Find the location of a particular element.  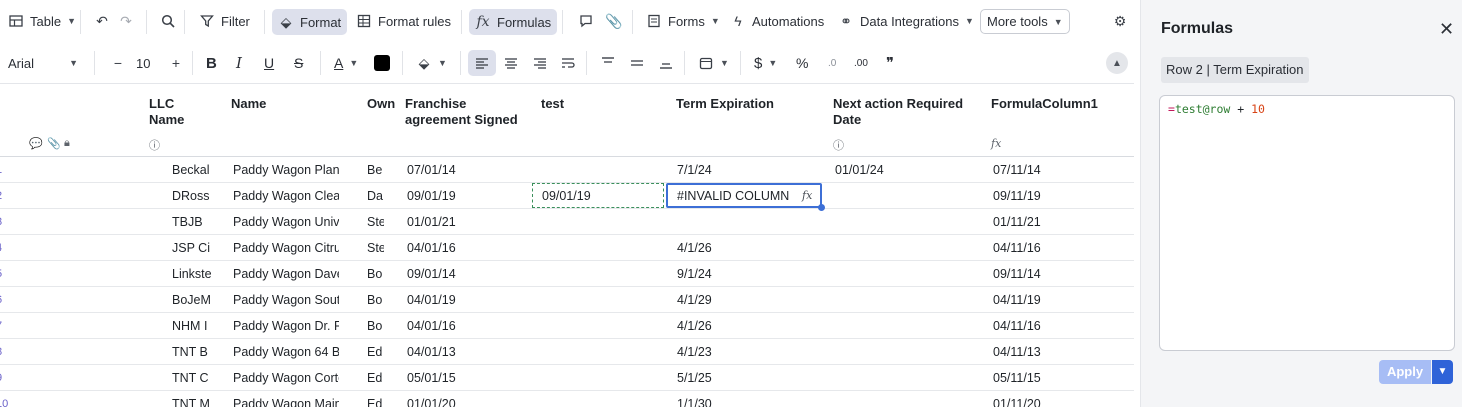

row-number: 9 is located at coordinates (5, 378).